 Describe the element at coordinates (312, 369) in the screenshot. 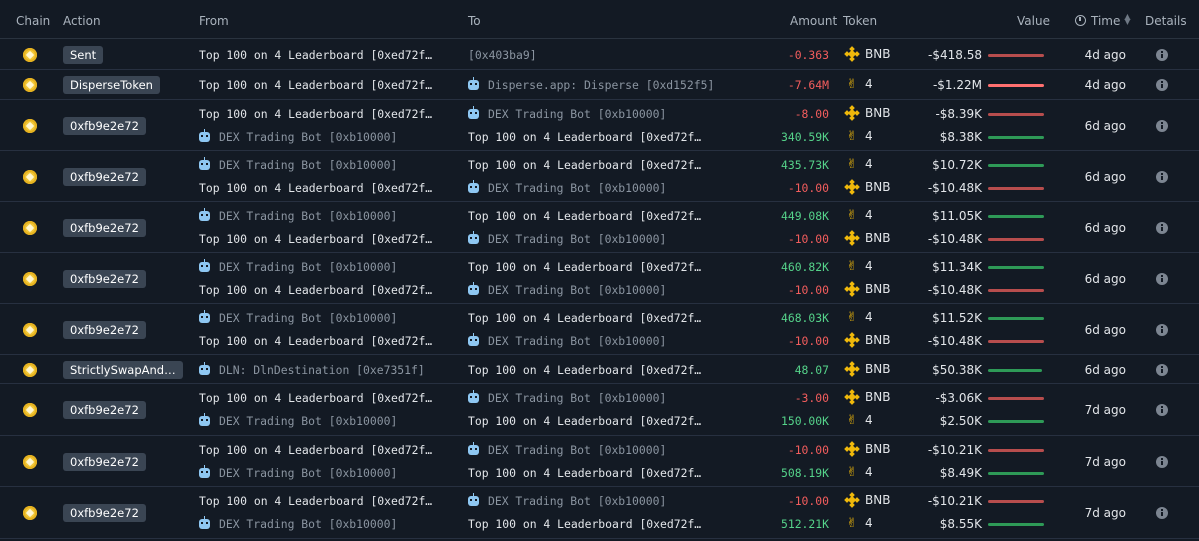

I see `from-address-link: DLN: DlnDestination [0xe7351f]` at that location.